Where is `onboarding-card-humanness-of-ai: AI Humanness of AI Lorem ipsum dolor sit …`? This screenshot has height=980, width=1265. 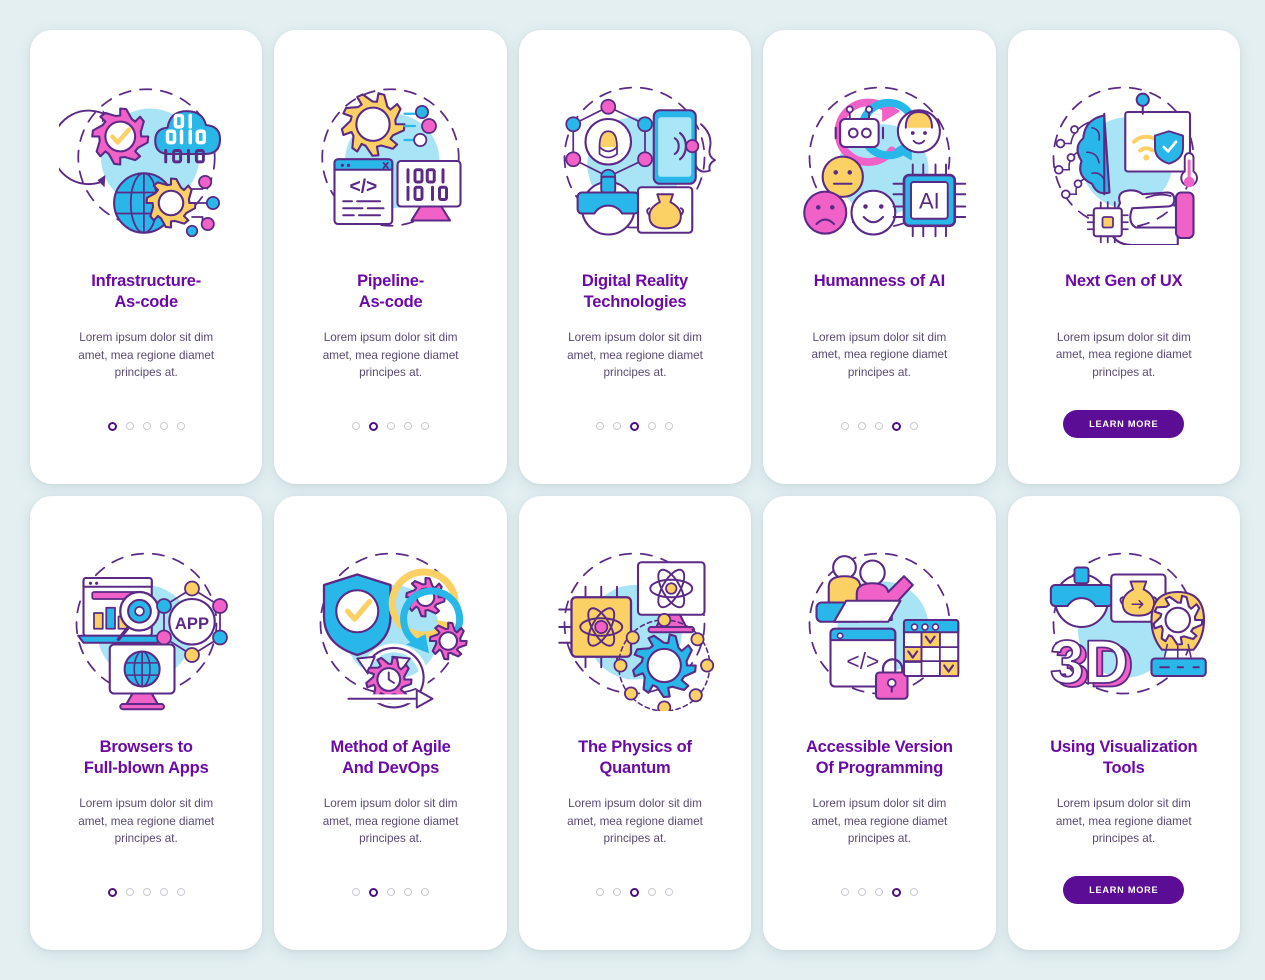 onboarding-card-humanness-of-ai: AI Humanness of AI Lorem ipsum dolor sit … is located at coordinates (879, 257).